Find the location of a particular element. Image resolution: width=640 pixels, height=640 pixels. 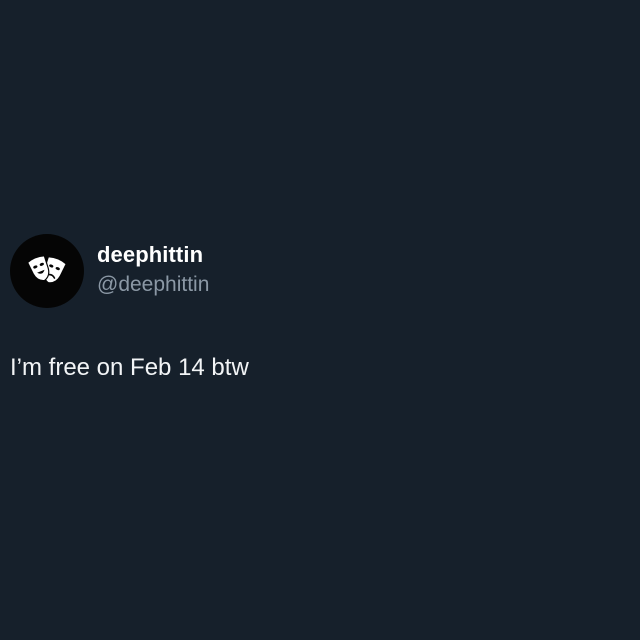

avatar is located at coordinates (47, 271).